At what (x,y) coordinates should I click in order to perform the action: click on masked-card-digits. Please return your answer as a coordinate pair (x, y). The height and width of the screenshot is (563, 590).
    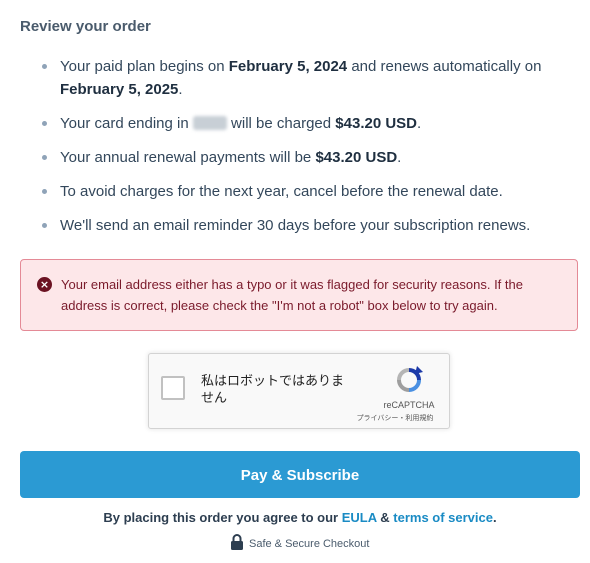
    Looking at the image, I should click on (209, 123).